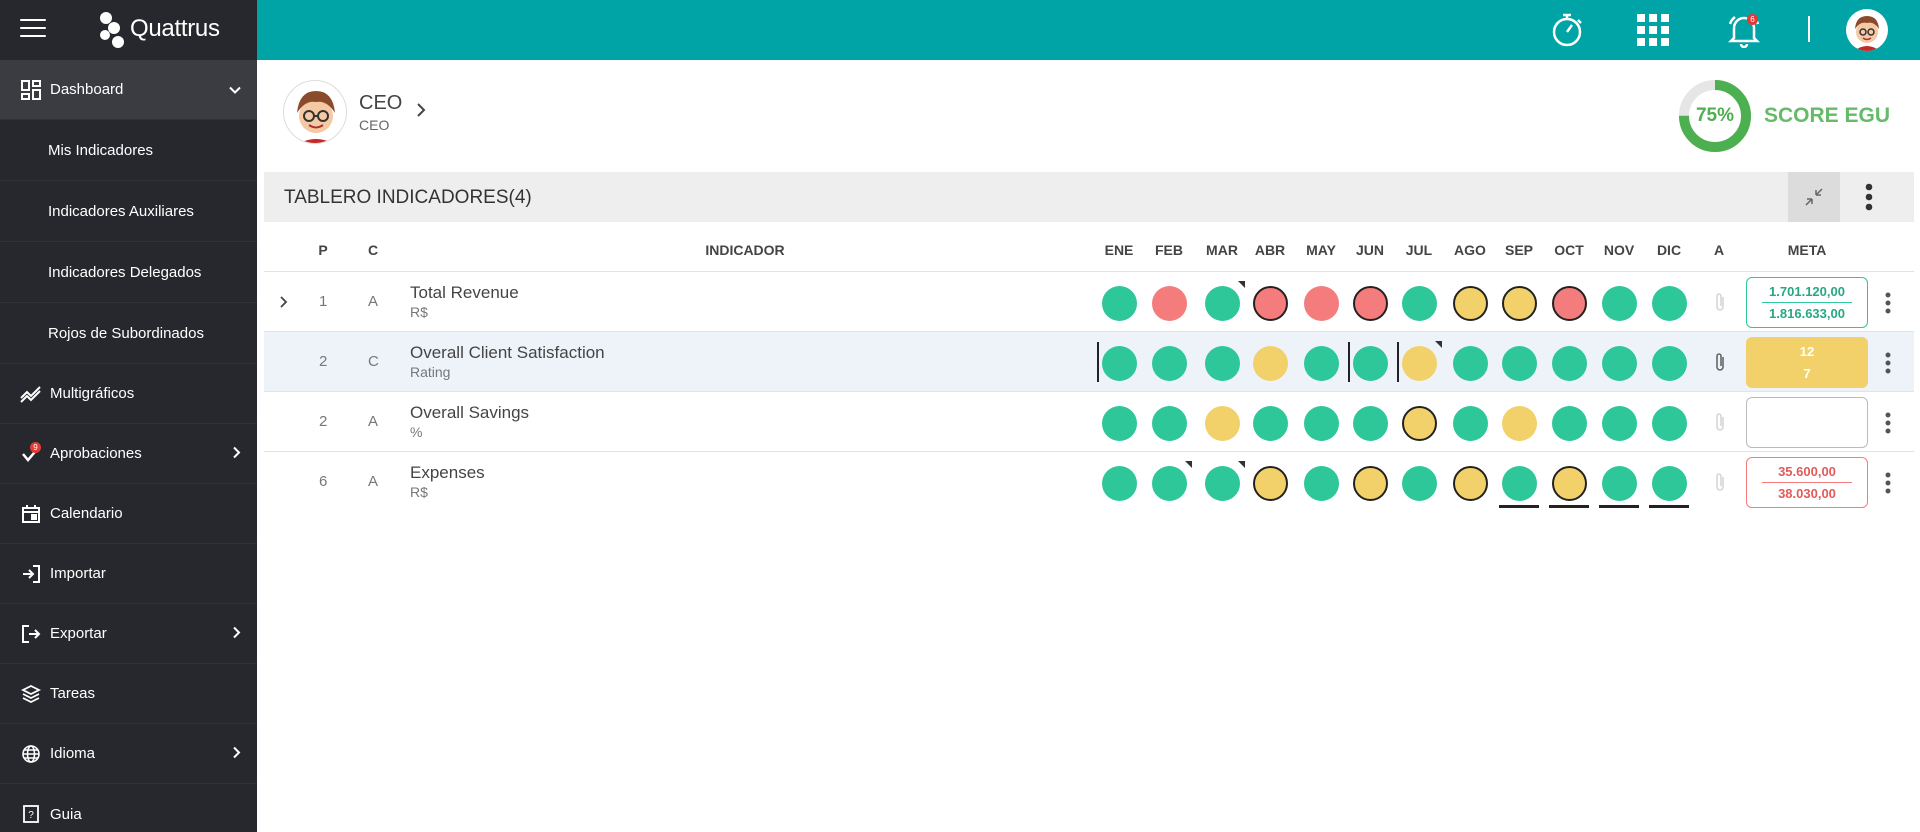  Describe the element at coordinates (1807, 422) in the screenshot. I see `meta-box` at that location.